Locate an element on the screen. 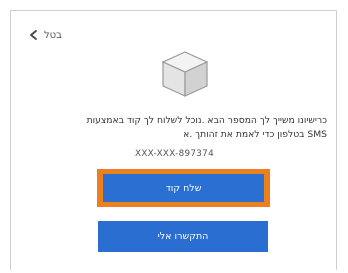 Image resolution: width=348 pixels, height=273 pixels. masked-phone-number: XXX-XXX-897374 is located at coordinates (174, 154).